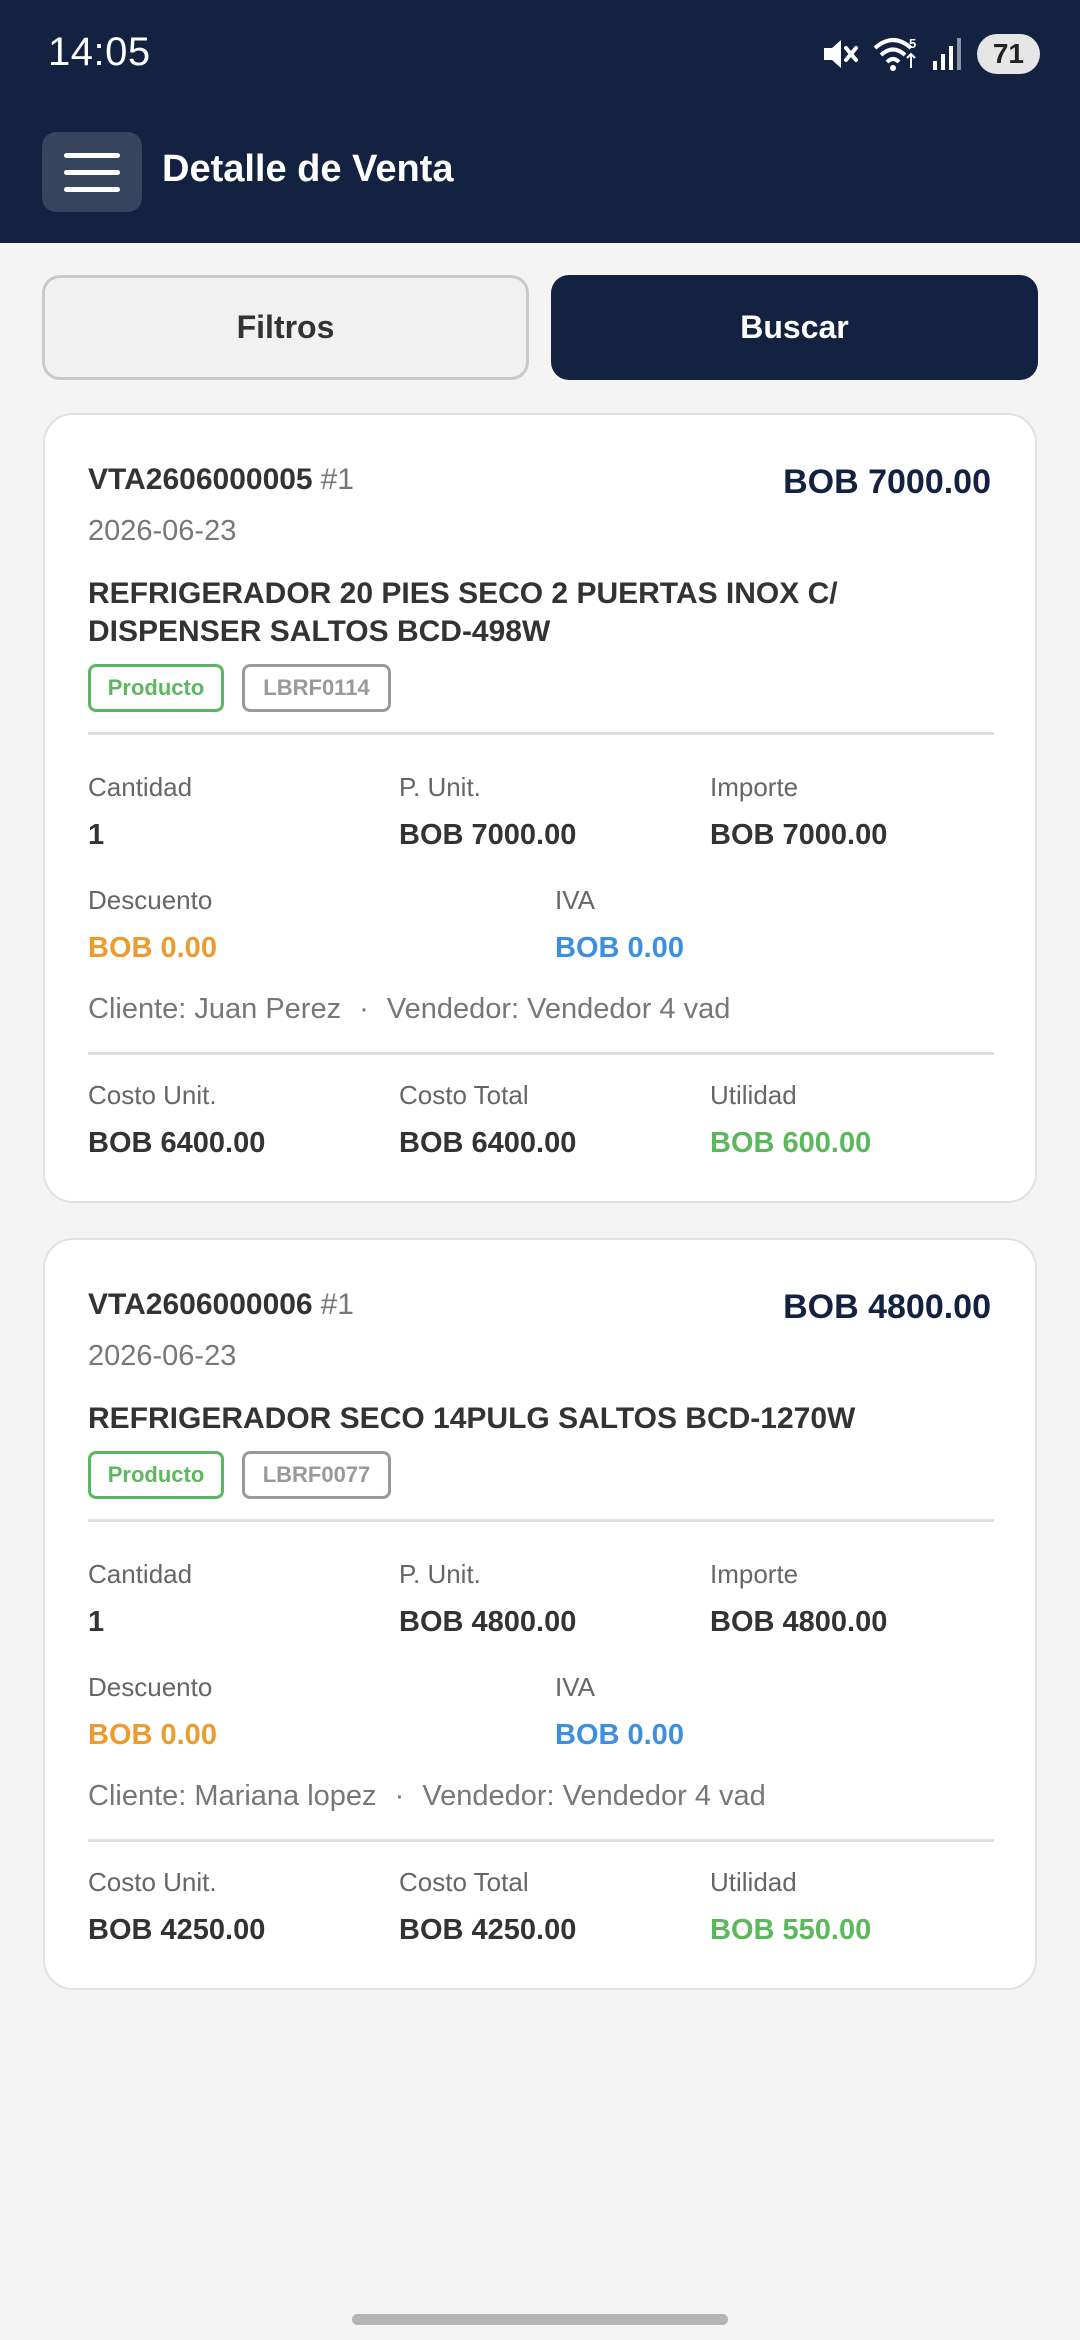  What do you see at coordinates (215, 1009) in the screenshot?
I see `cliente-text: Cliente: Juan Perez` at bounding box center [215, 1009].